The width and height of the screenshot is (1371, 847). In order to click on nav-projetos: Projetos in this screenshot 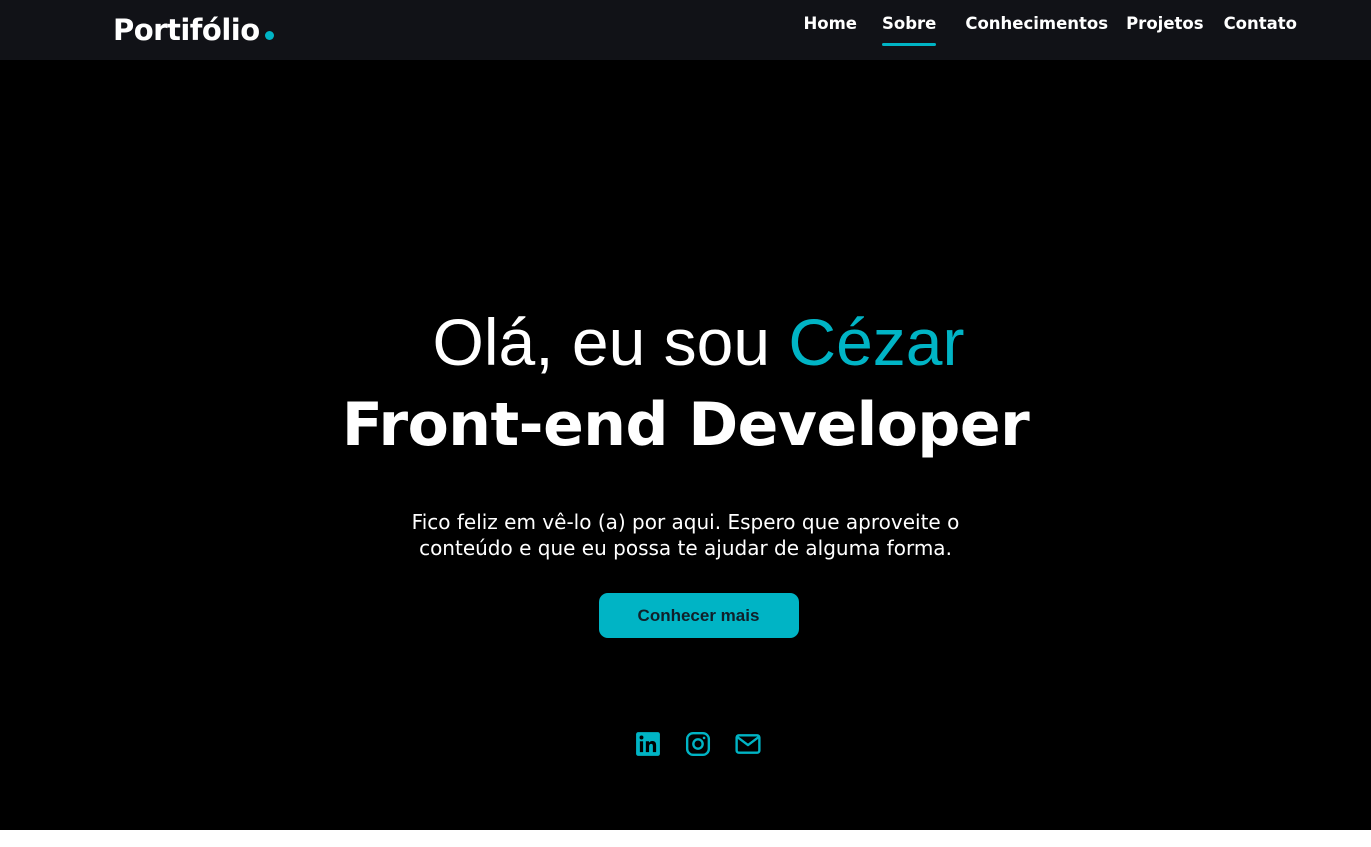, I will do `click(1164, 17)`.